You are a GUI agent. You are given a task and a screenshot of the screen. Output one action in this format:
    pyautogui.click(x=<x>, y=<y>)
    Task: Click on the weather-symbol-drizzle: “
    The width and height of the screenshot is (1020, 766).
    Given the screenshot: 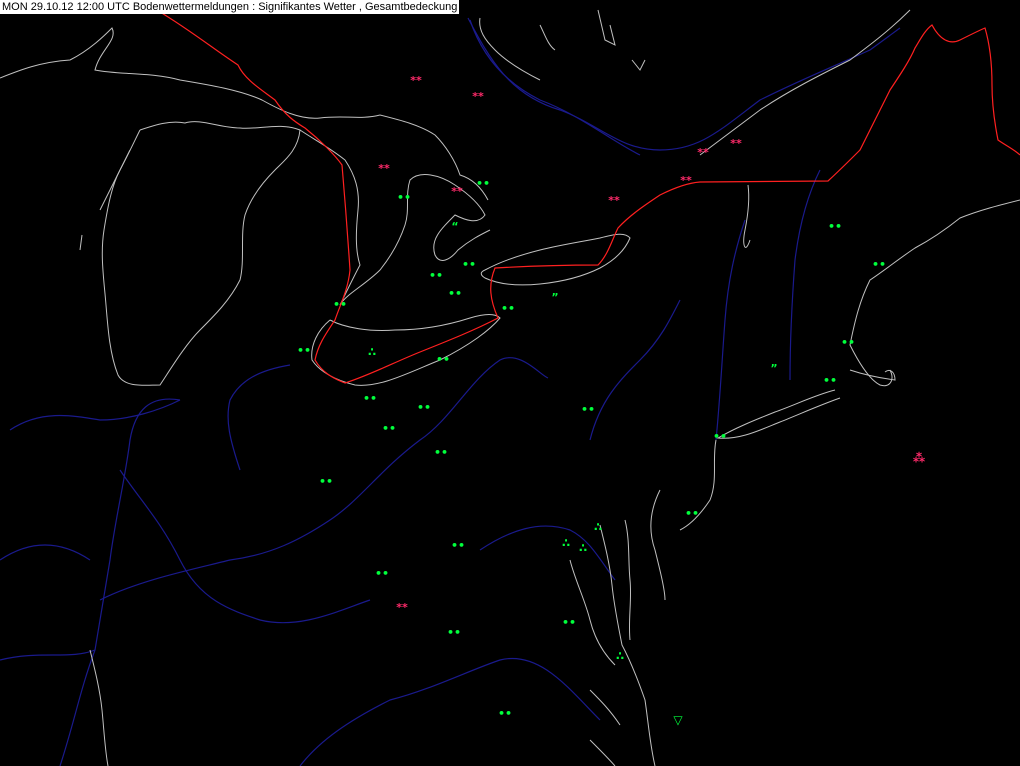 What is the action you would take?
    pyautogui.click(x=454, y=226)
    